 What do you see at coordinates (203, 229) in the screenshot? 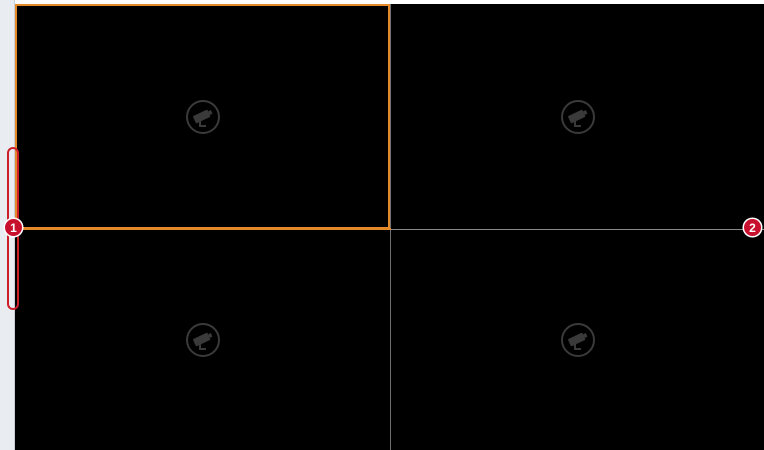
I see `selected-pane-bottom-border` at bounding box center [203, 229].